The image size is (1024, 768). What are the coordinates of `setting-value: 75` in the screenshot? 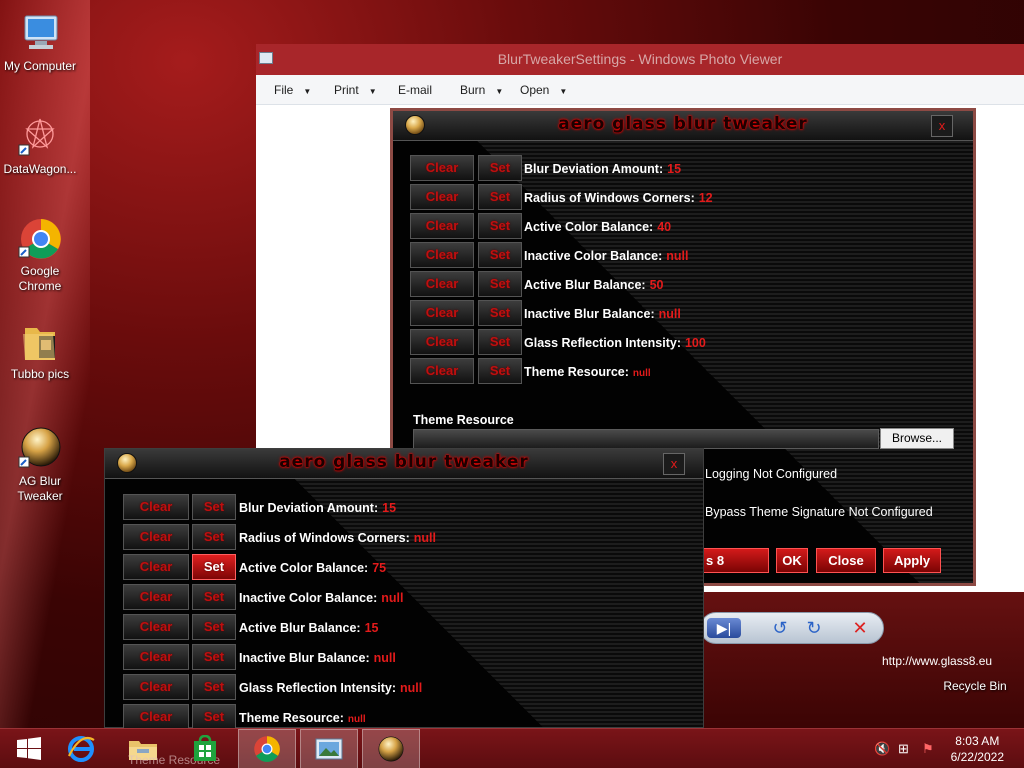 It's located at (379, 568).